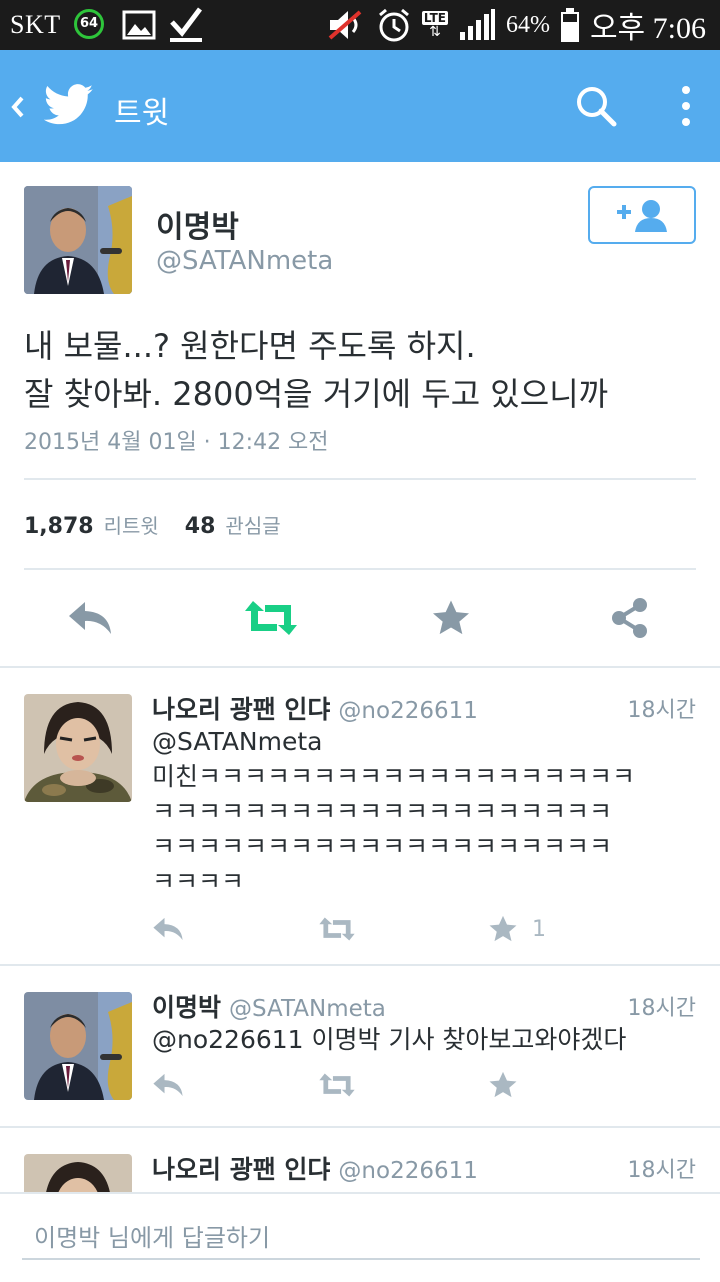  I want to click on data-badge-icon: 64, so click(89, 24).